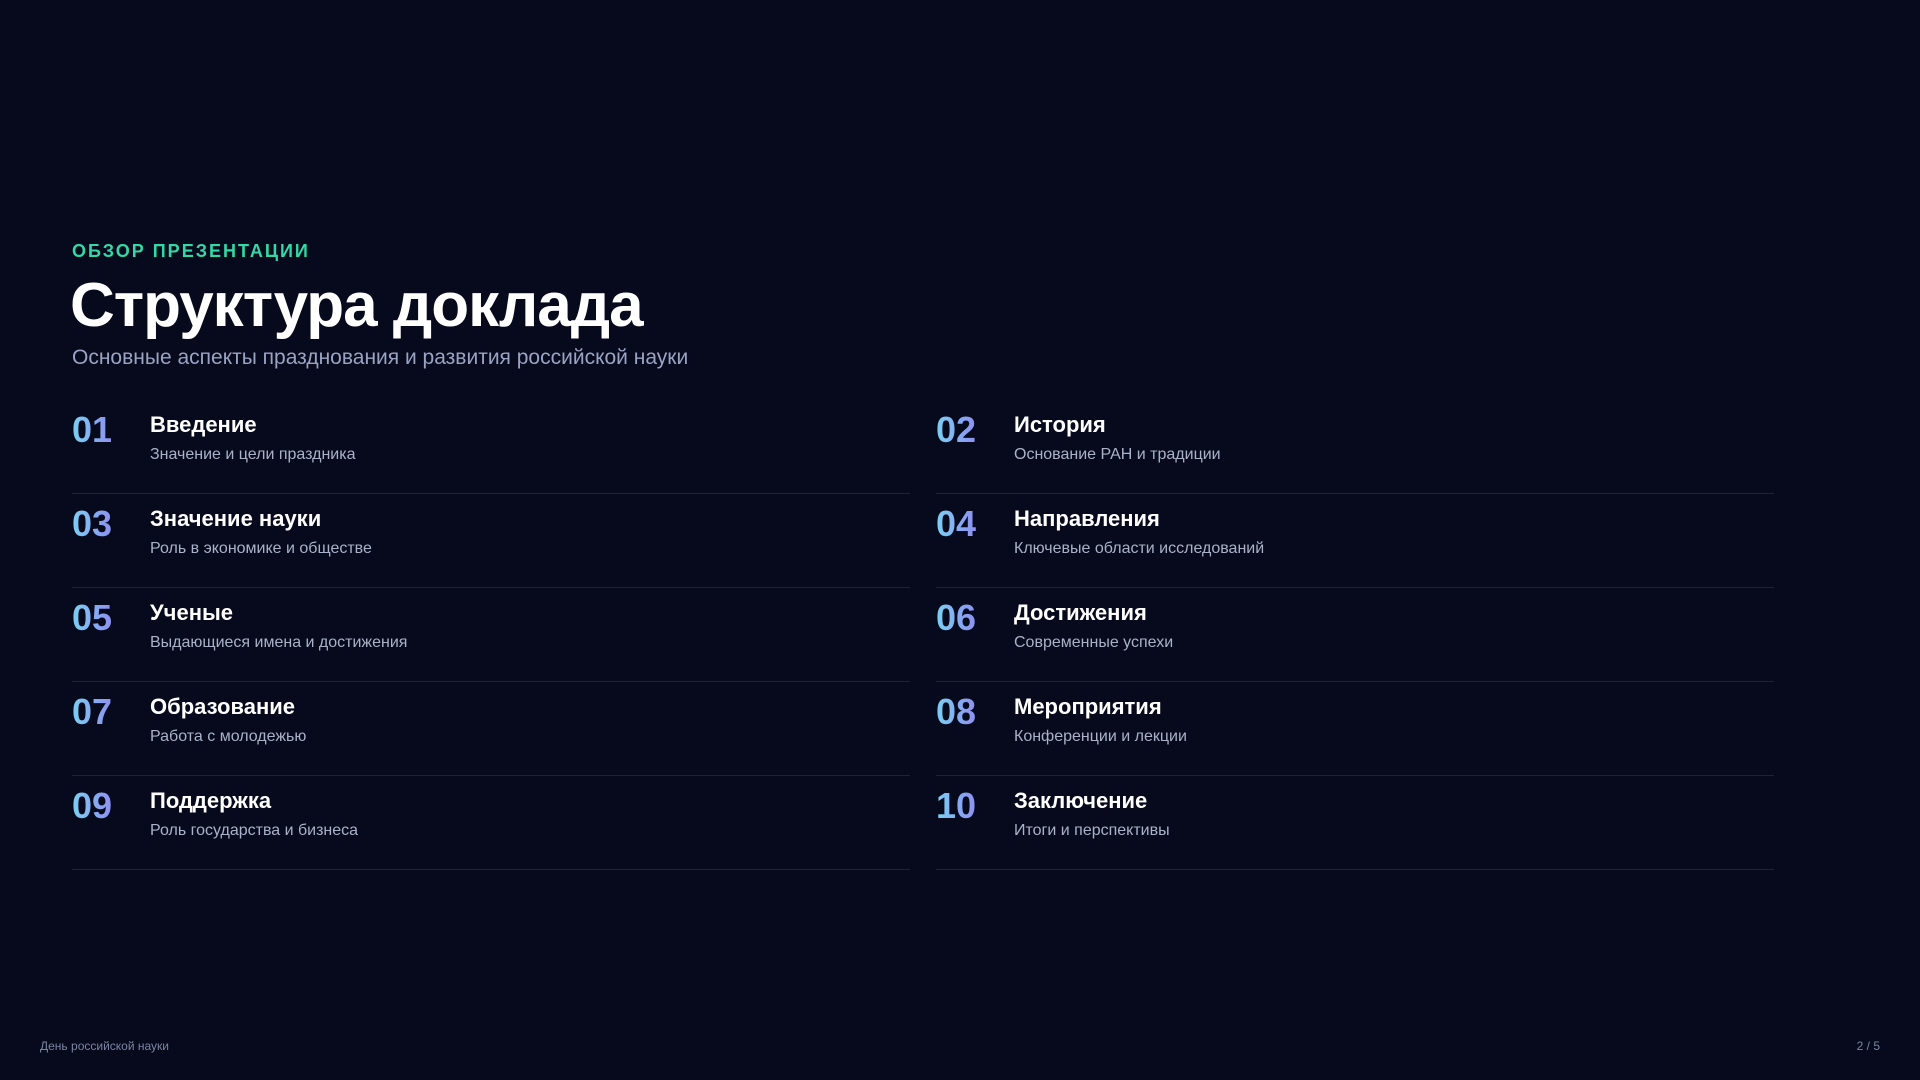  Describe the element at coordinates (1088, 706) in the screenshot. I see `agenda-item-title: Мероприятия` at that location.